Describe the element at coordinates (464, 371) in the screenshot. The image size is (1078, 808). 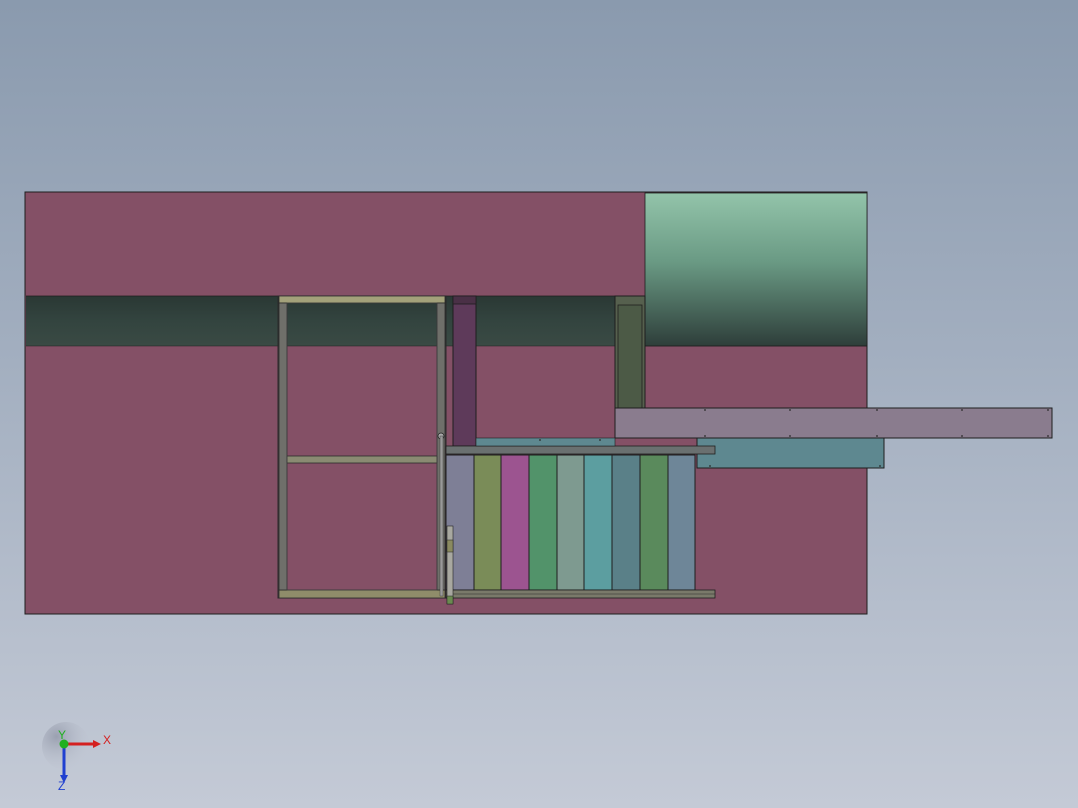
I see `purple-post` at that location.